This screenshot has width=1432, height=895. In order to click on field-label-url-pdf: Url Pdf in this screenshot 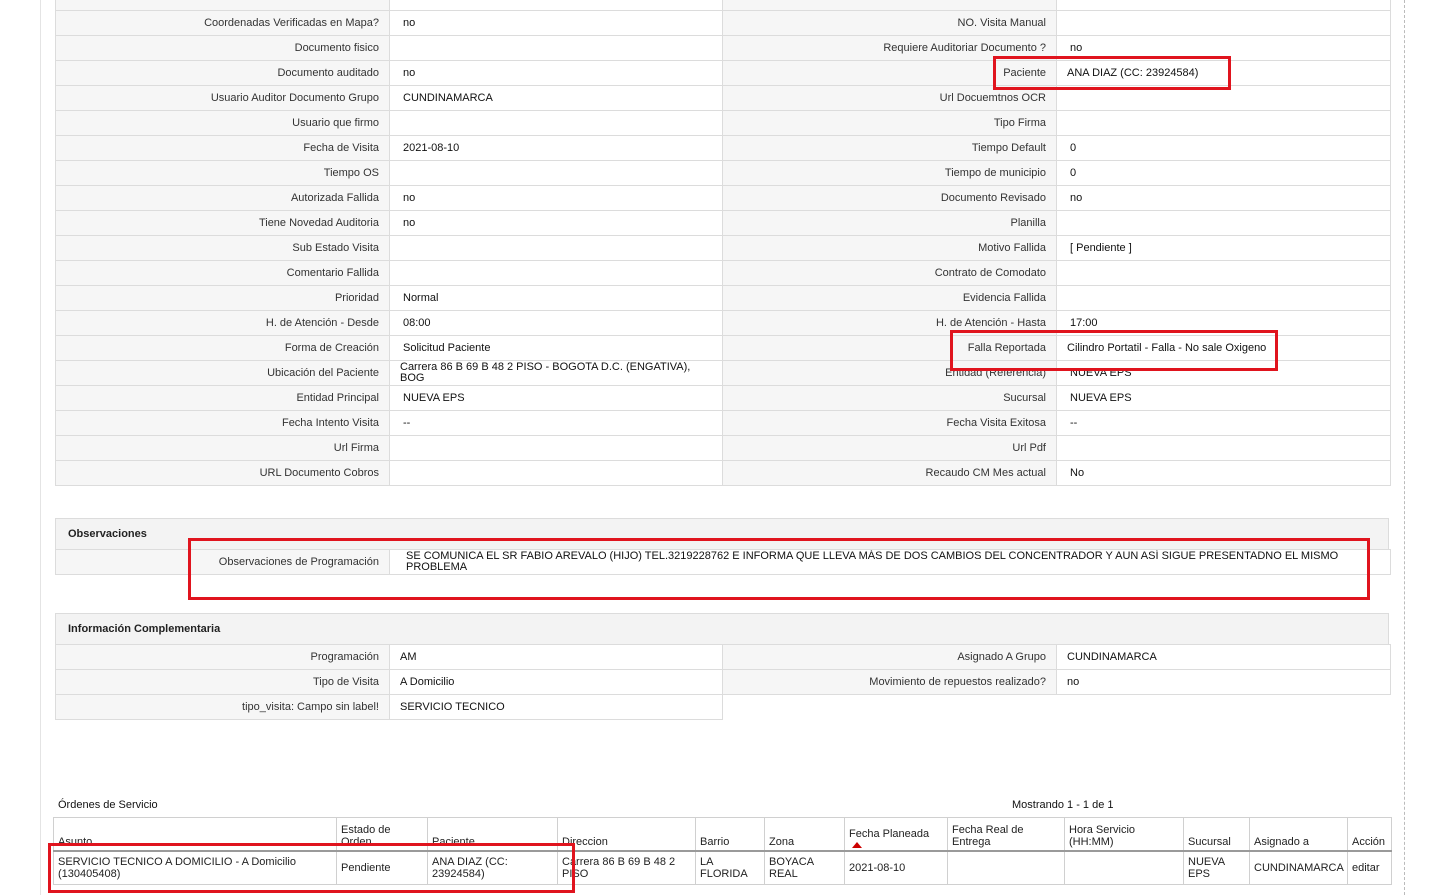, I will do `click(889, 448)`.